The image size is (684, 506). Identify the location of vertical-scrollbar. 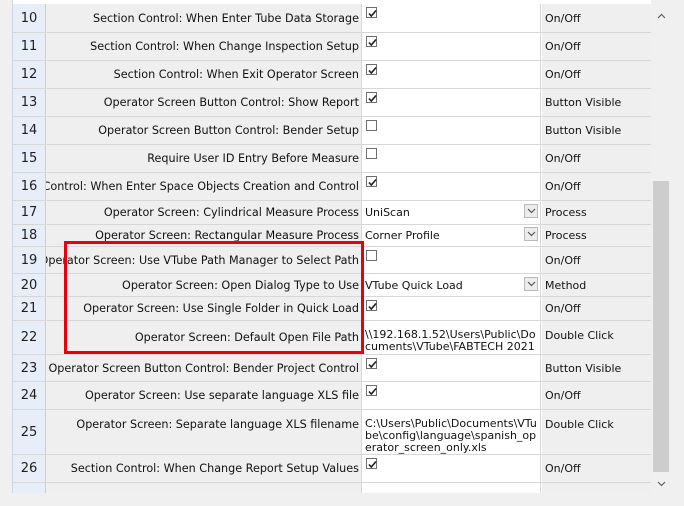
(661, 250).